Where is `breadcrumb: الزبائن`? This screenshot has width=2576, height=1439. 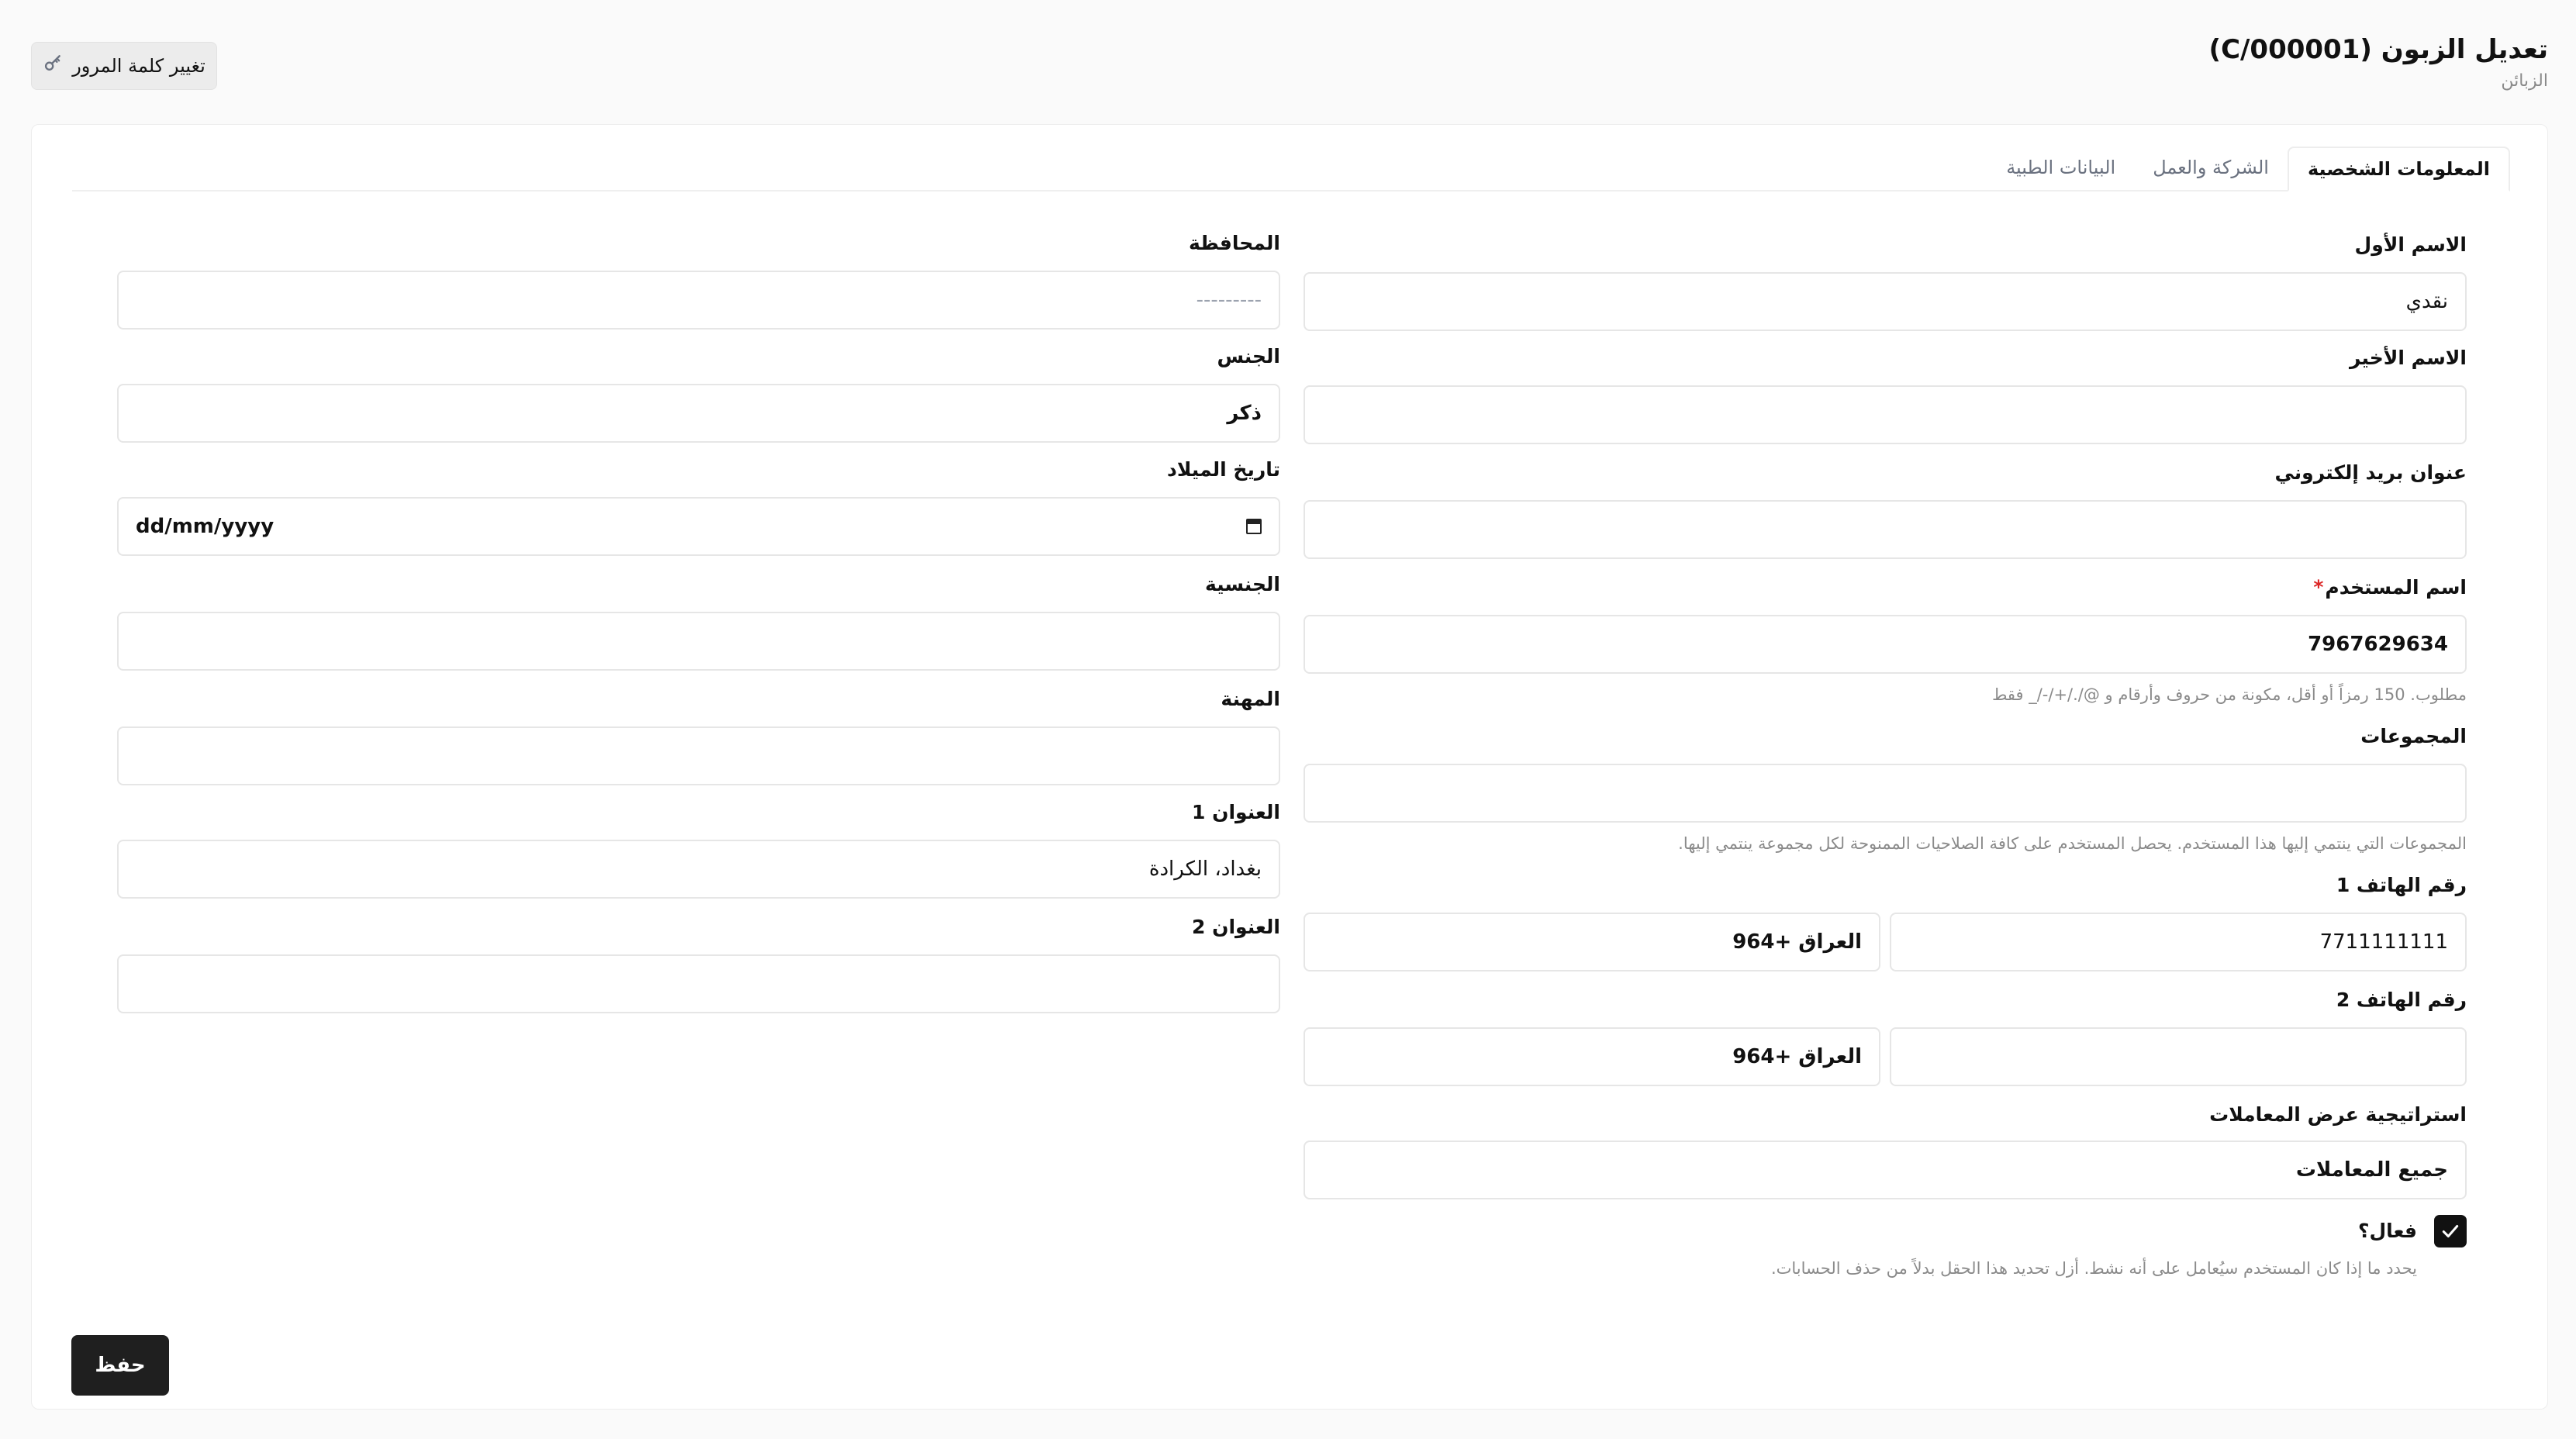
breadcrumb: الزبائن is located at coordinates (2524, 81).